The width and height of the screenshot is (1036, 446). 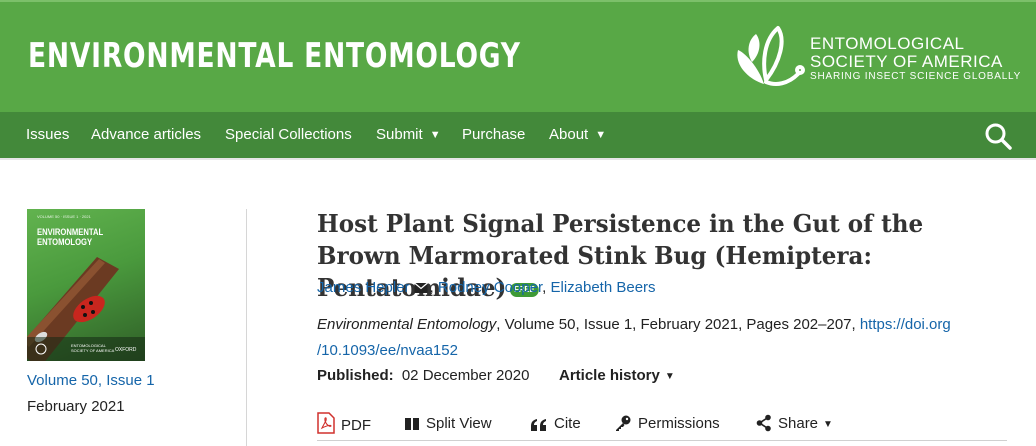 What do you see at coordinates (407, 324) in the screenshot?
I see `citation-journal: Environmental Entomology` at bounding box center [407, 324].